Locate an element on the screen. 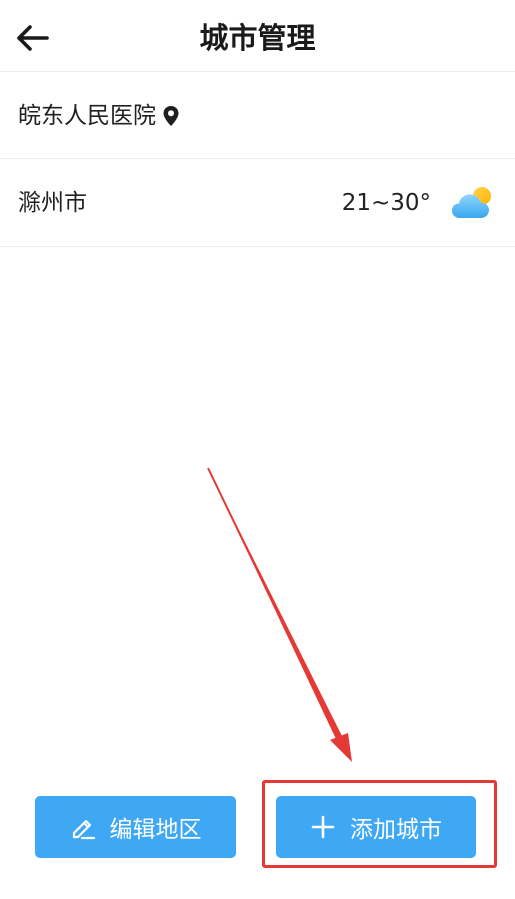 This screenshot has height=899, width=515. temperature-range: 21~30° is located at coordinates (386, 203).